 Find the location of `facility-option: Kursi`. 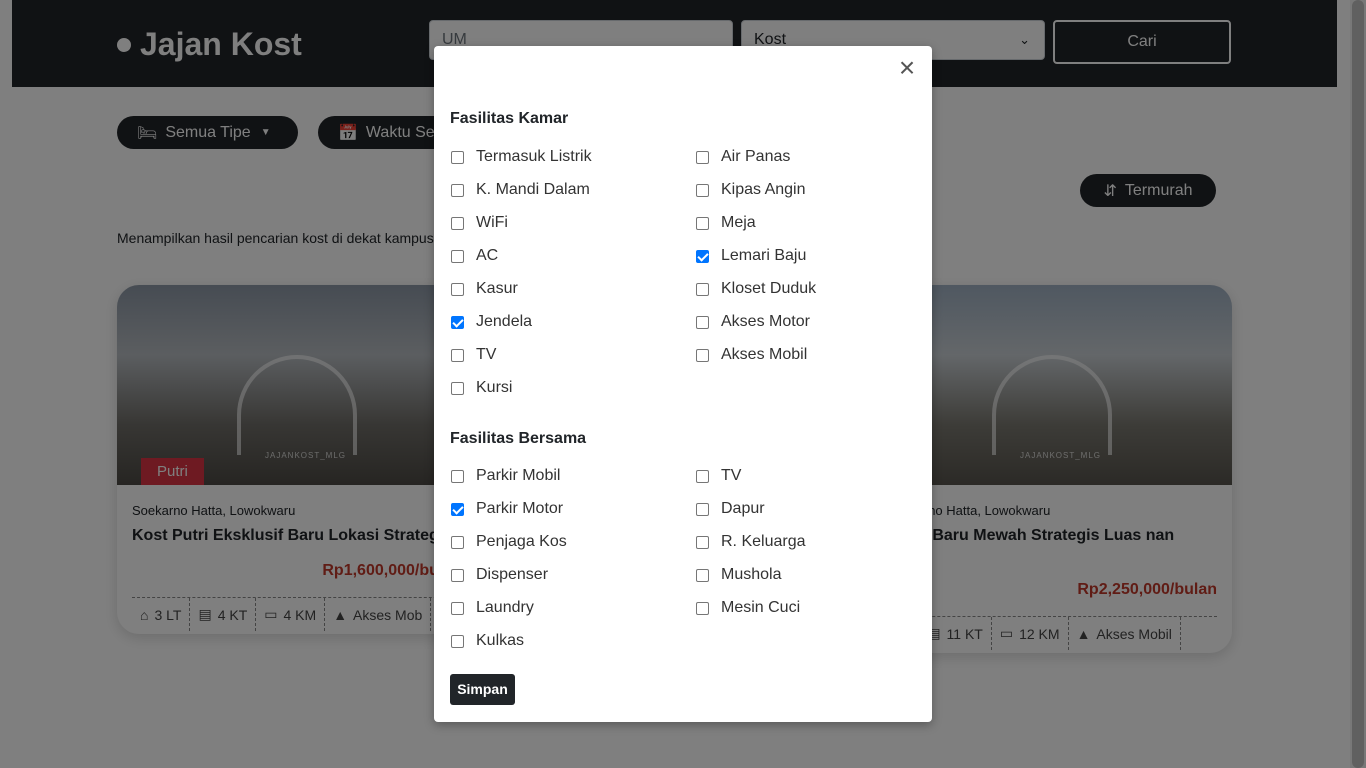

facility-option: Kursi is located at coordinates (481, 388).